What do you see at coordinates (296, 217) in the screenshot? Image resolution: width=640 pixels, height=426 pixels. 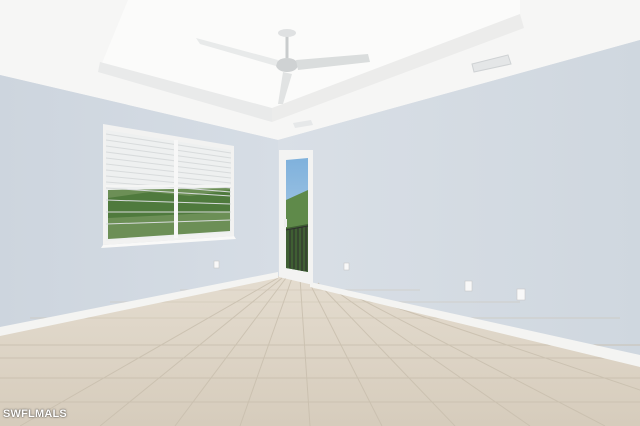 I see `balcony-door` at bounding box center [296, 217].